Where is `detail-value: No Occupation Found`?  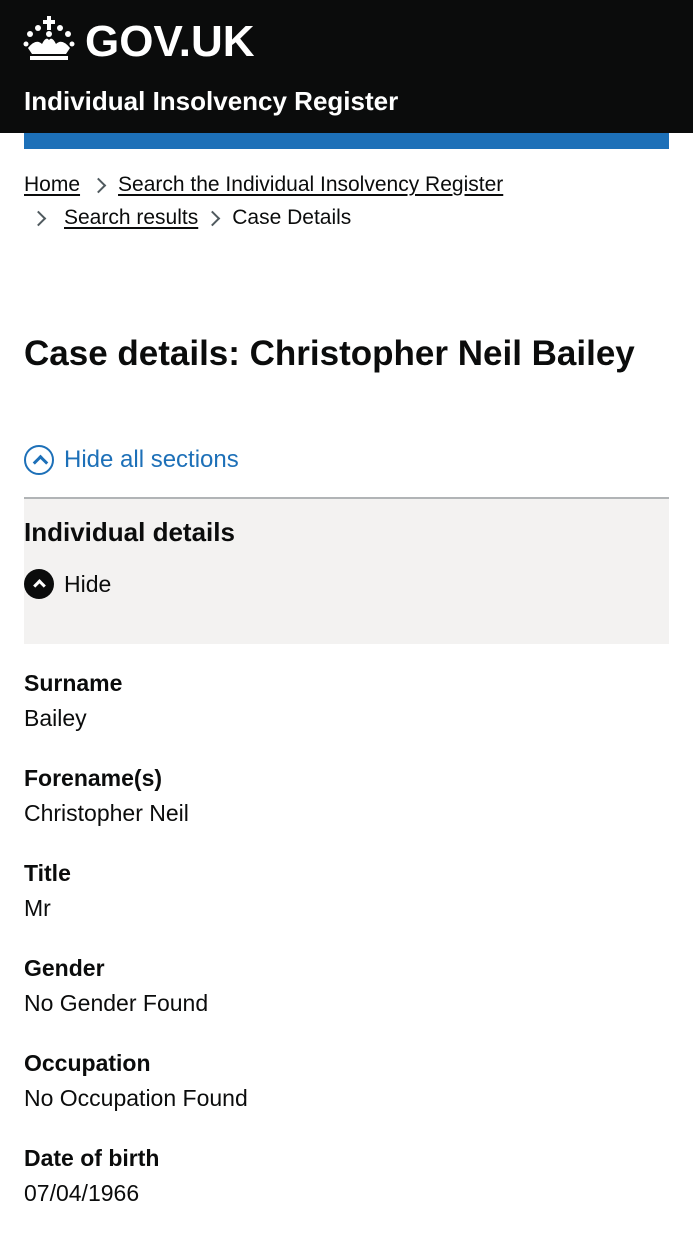 detail-value: No Occupation Found is located at coordinates (136, 1098).